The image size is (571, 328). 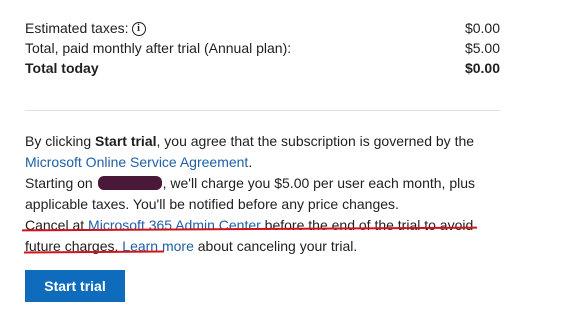 I want to click on agreement-text: By clicking, so click(x=60, y=141).